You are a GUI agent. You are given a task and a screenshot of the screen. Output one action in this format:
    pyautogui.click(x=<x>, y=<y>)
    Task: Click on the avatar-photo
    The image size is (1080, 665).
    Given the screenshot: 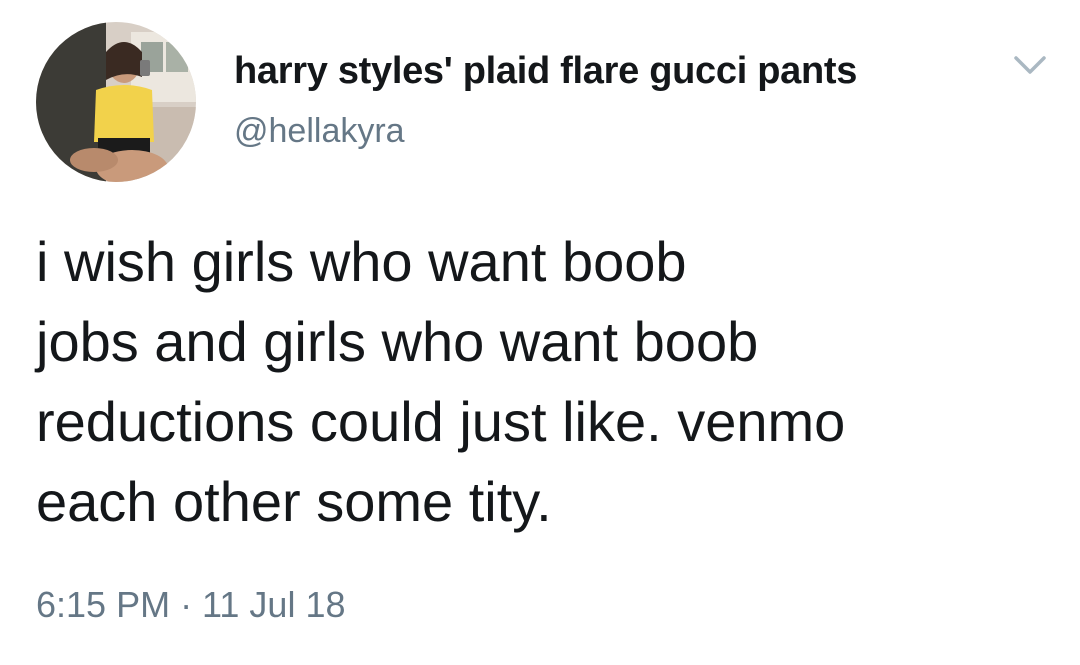 What is the action you would take?
    pyautogui.click(x=116, y=102)
    